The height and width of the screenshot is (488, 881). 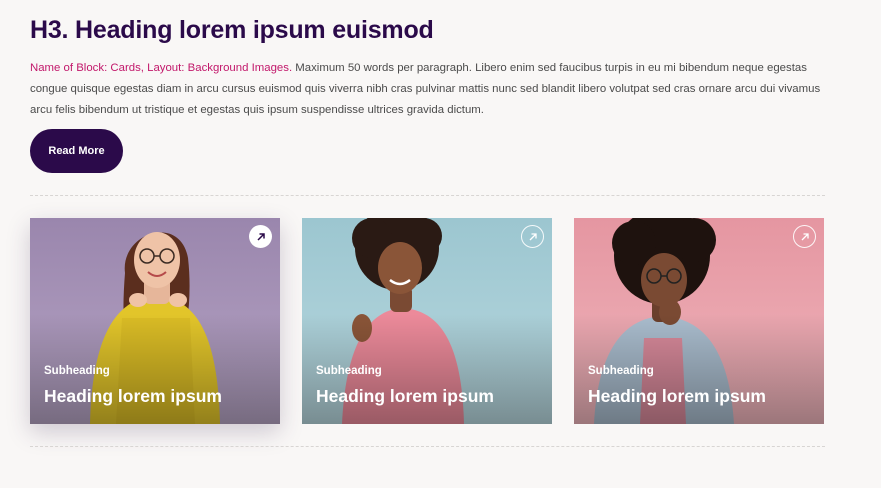 What do you see at coordinates (155, 321) in the screenshot?
I see `card-1: Subheading Heading lorem ipsum` at bounding box center [155, 321].